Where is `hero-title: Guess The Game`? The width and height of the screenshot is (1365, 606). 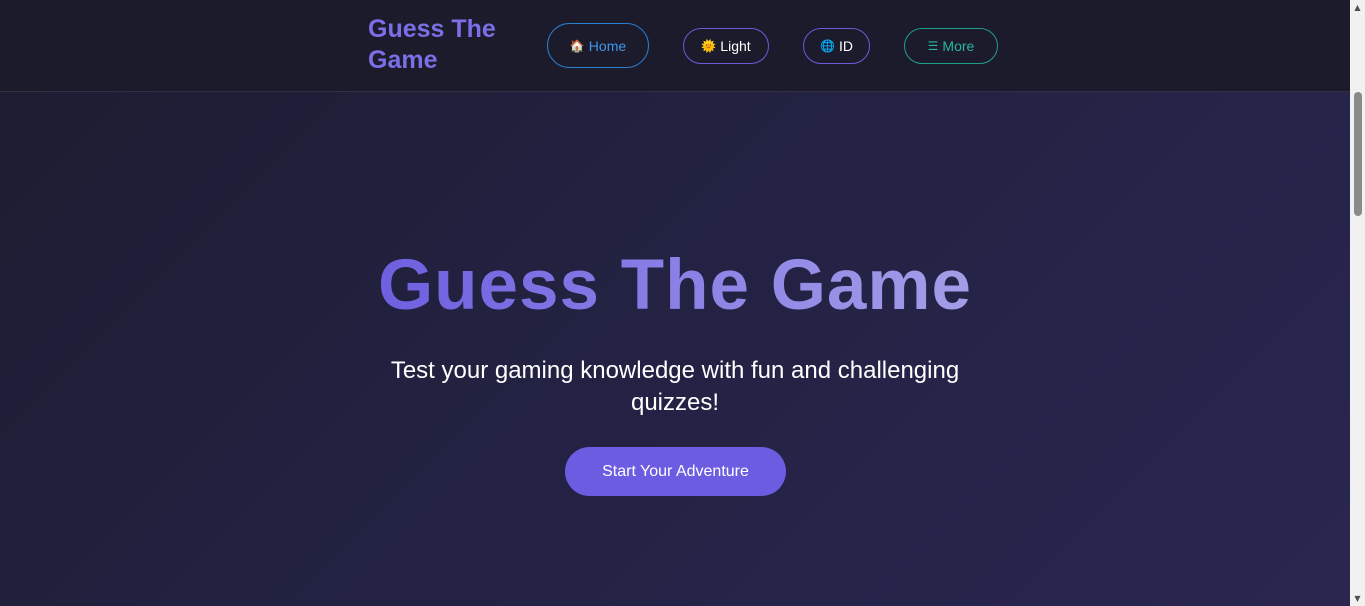 hero-title: Guess The Game is located at coordinates (675, 286).